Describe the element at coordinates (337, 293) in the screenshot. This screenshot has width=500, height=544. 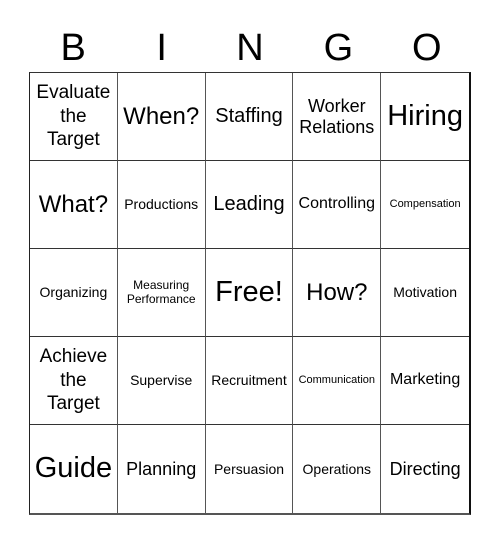
I see `bingo-cell: How?` at that location.